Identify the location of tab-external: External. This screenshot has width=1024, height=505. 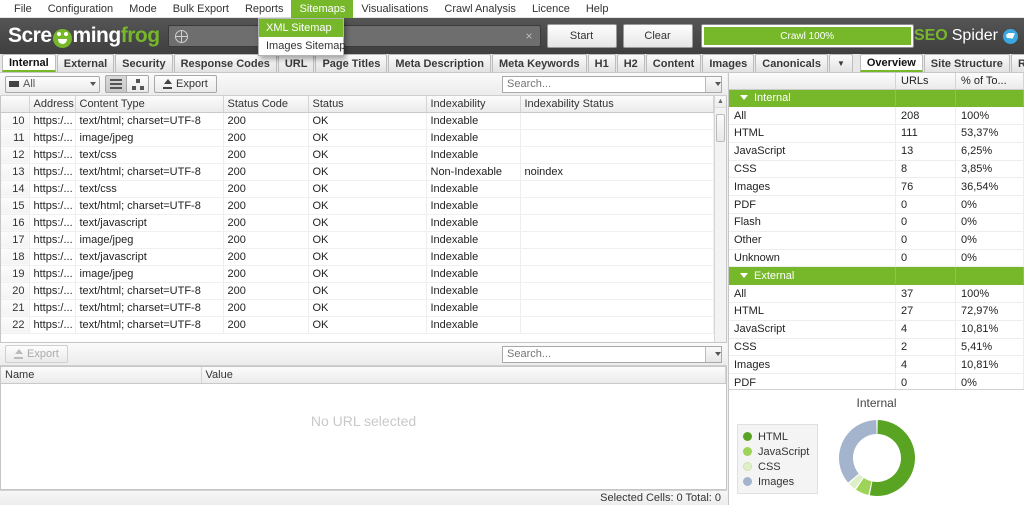
(85, 63).